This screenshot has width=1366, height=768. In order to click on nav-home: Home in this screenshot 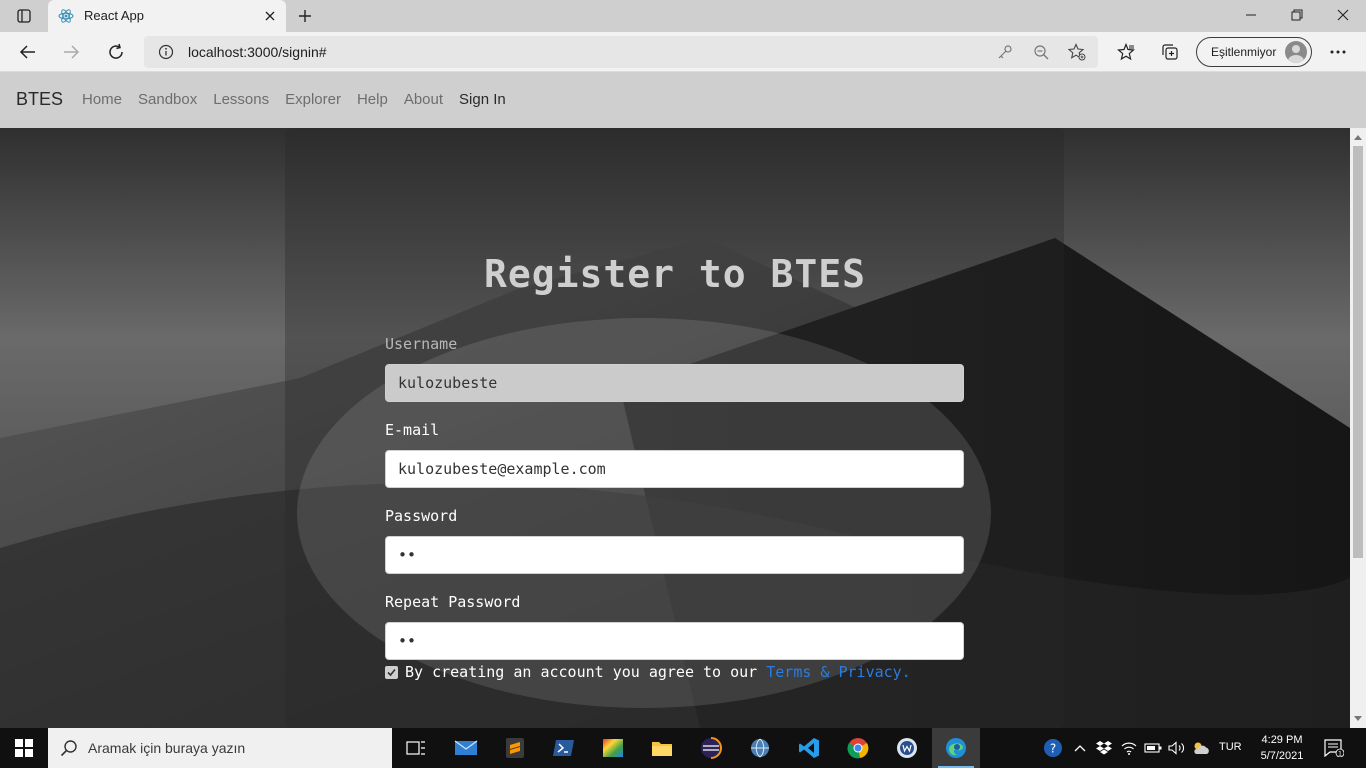, I will do `click(102, 99)`.